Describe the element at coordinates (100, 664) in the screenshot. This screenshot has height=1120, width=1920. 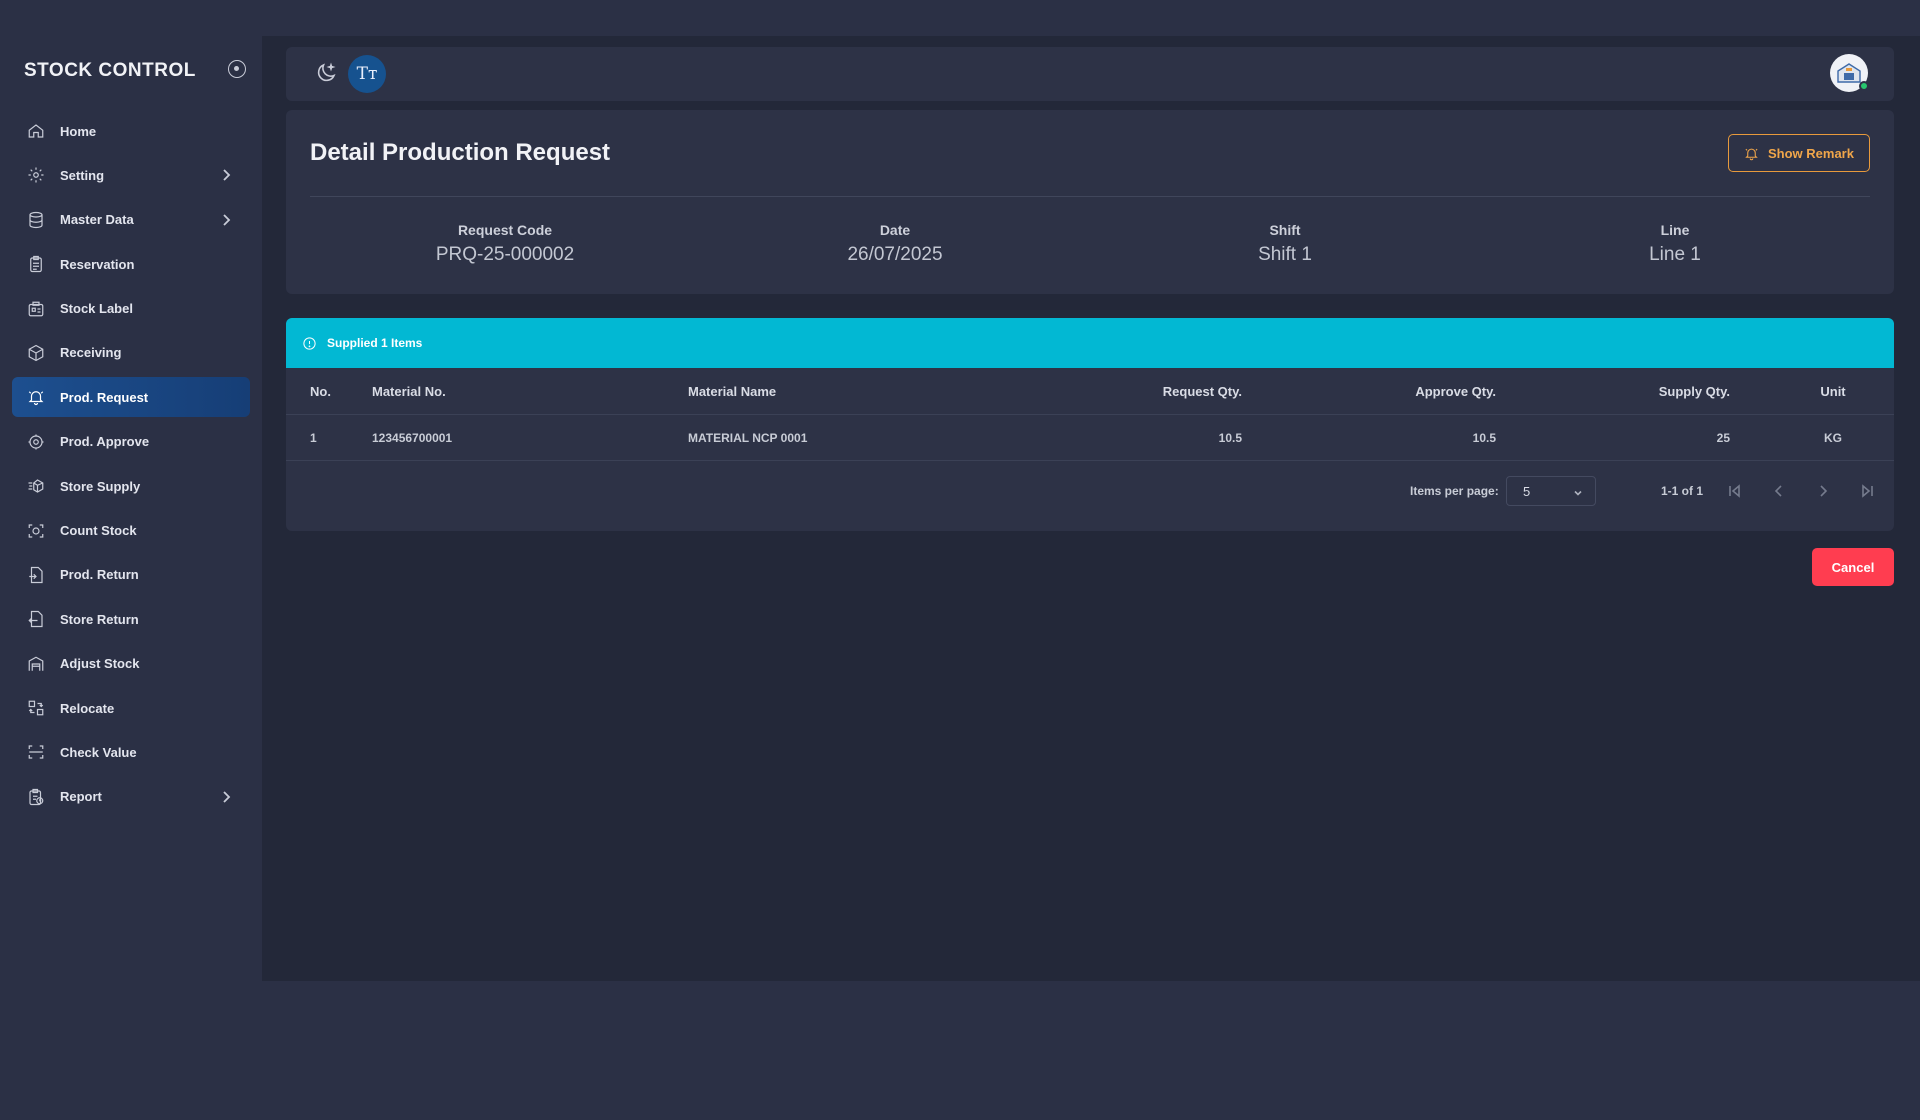
I see `sidebar-item-label: Adjust Stock` at that location.